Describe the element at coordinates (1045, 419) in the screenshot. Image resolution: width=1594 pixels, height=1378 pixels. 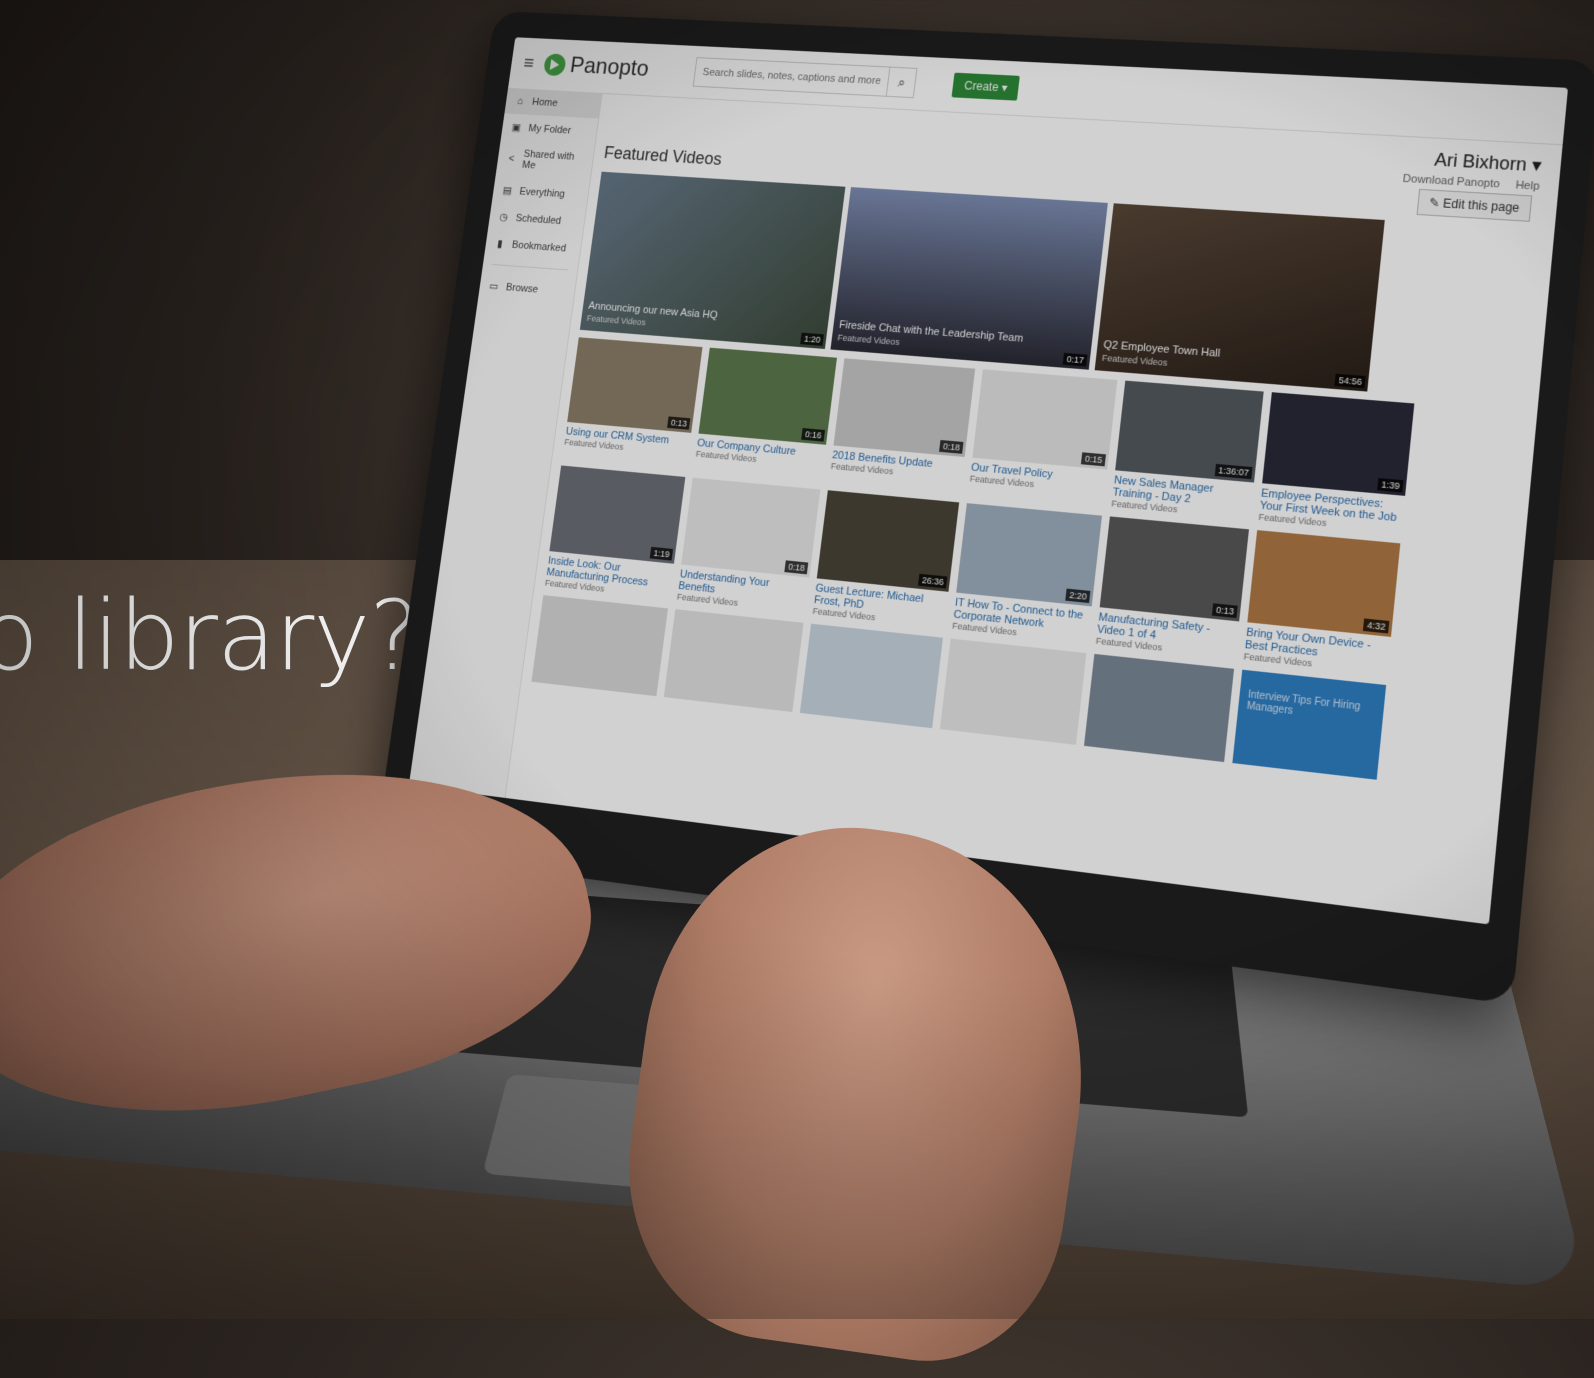
I see `video-thumbnail: 0:15` at that location.